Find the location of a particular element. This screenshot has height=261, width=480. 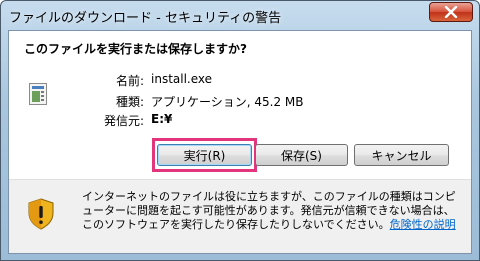

risk-explanation-link: 危険性の説明 is located at coordinates (423, 224).